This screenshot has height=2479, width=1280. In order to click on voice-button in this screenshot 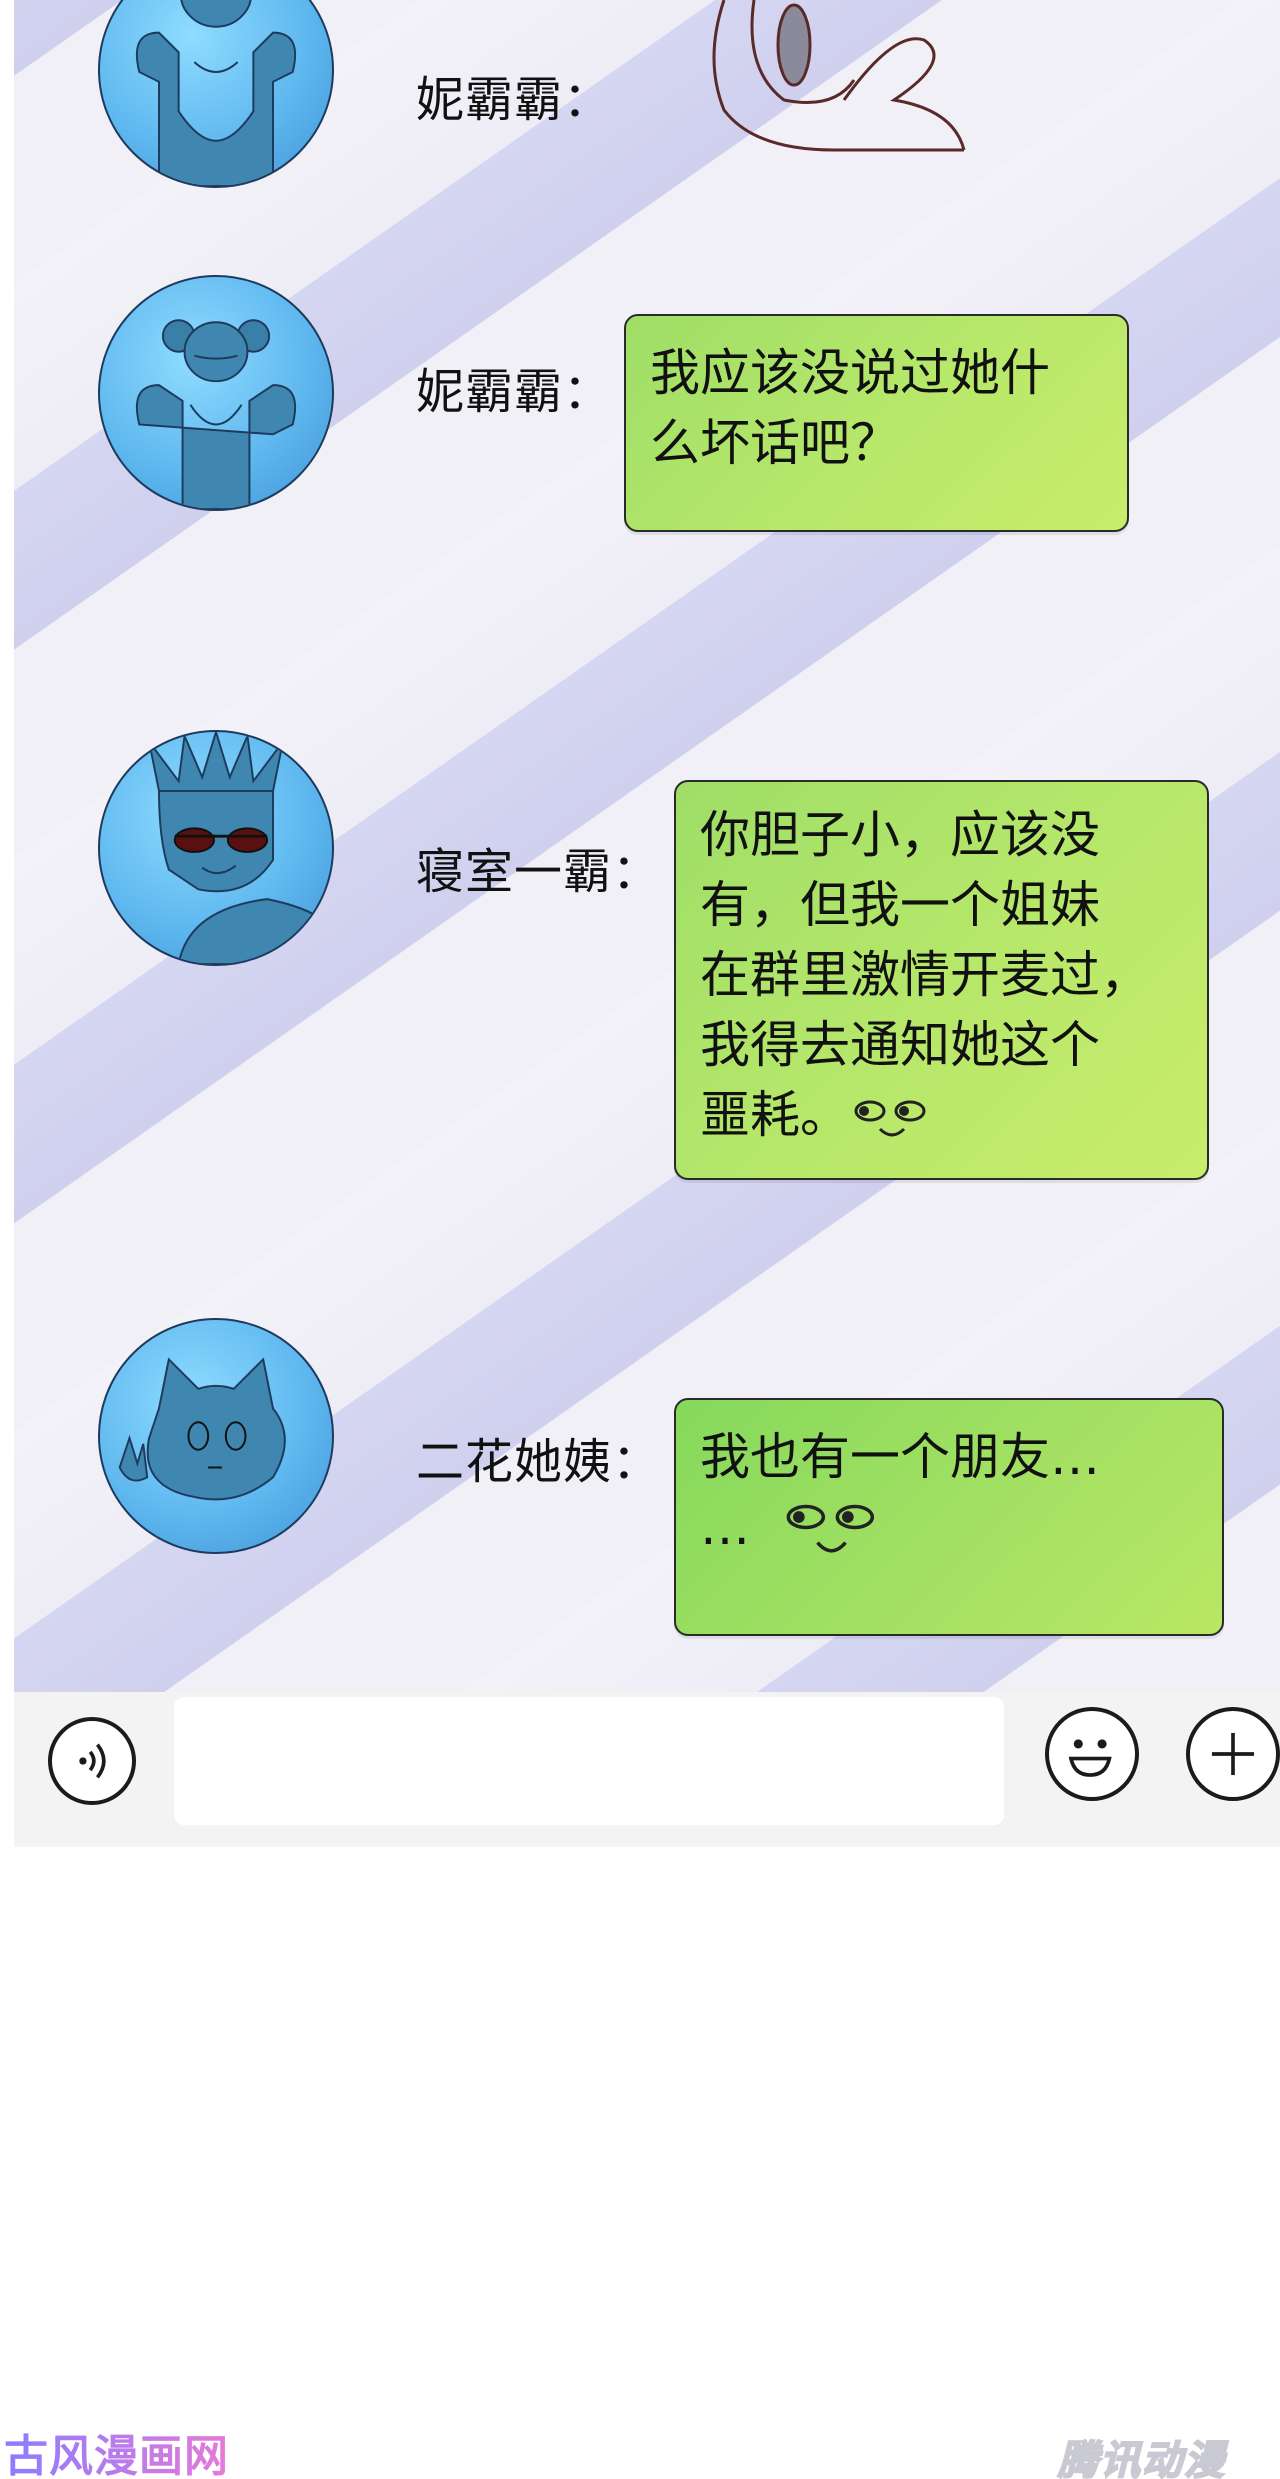, I will do `click(92, 1761)`.